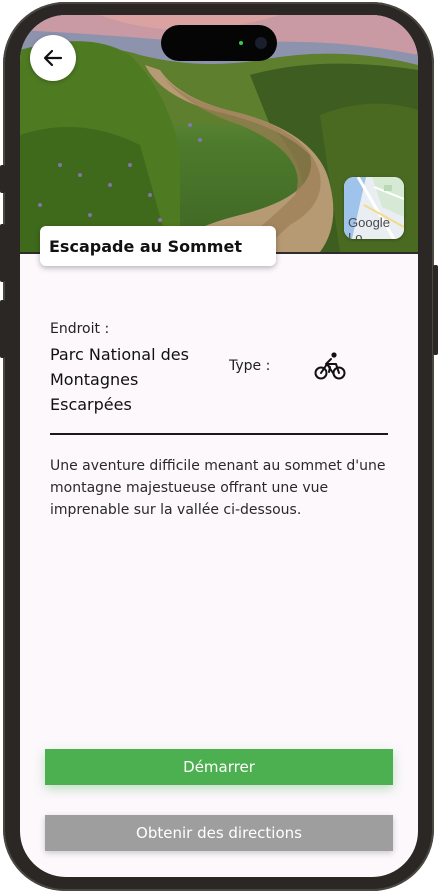  I want to click on camera-indicator-dot, so click(241, 43).